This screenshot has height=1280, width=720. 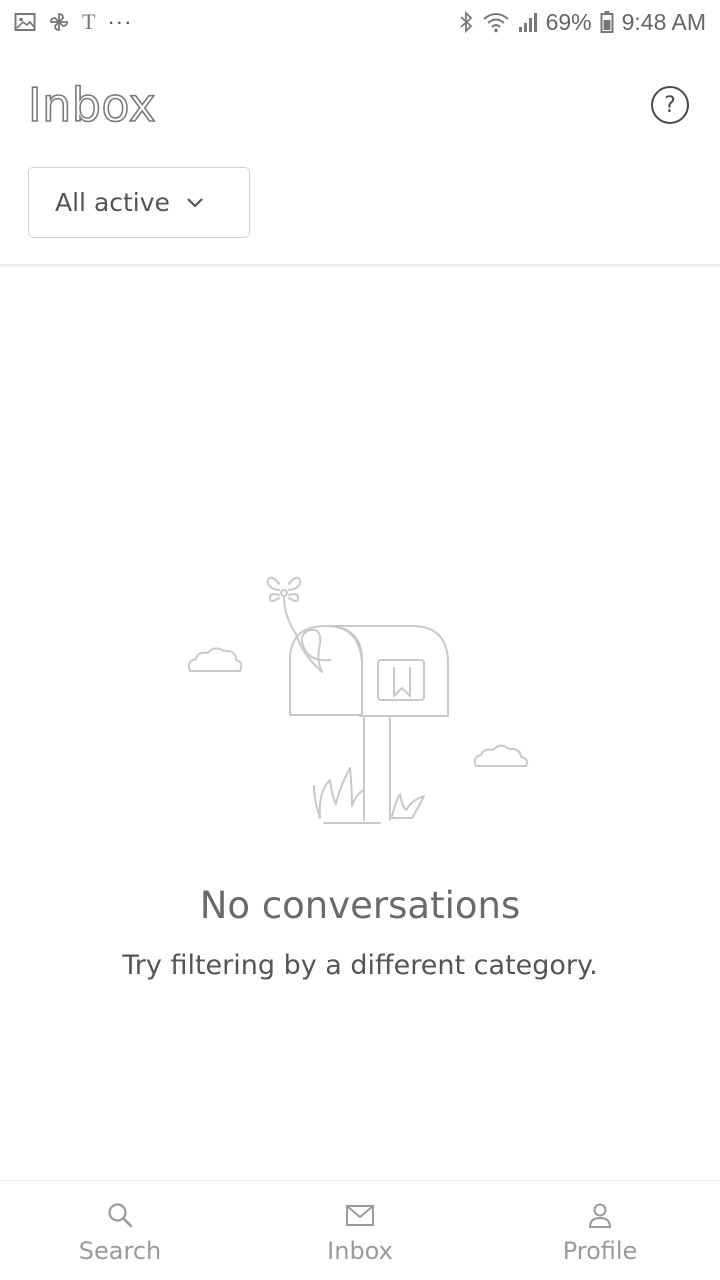 I want to click on mail-icon, so click(x=360, y=1217).